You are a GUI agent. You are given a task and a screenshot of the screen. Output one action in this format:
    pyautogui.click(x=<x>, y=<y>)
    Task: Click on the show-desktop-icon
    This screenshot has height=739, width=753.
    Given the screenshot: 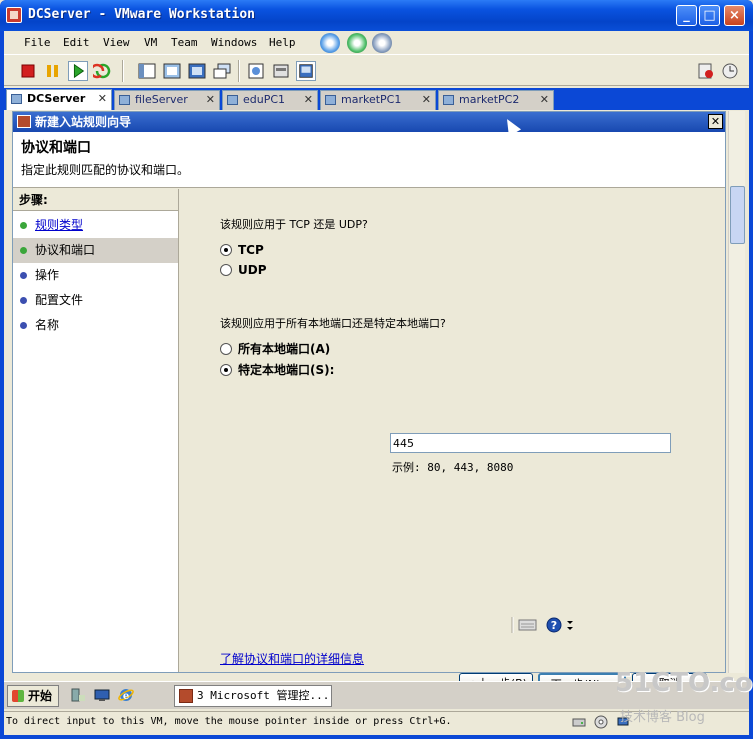 What is the action you would take?
    pyautogui.click(x=102, y=695)
    